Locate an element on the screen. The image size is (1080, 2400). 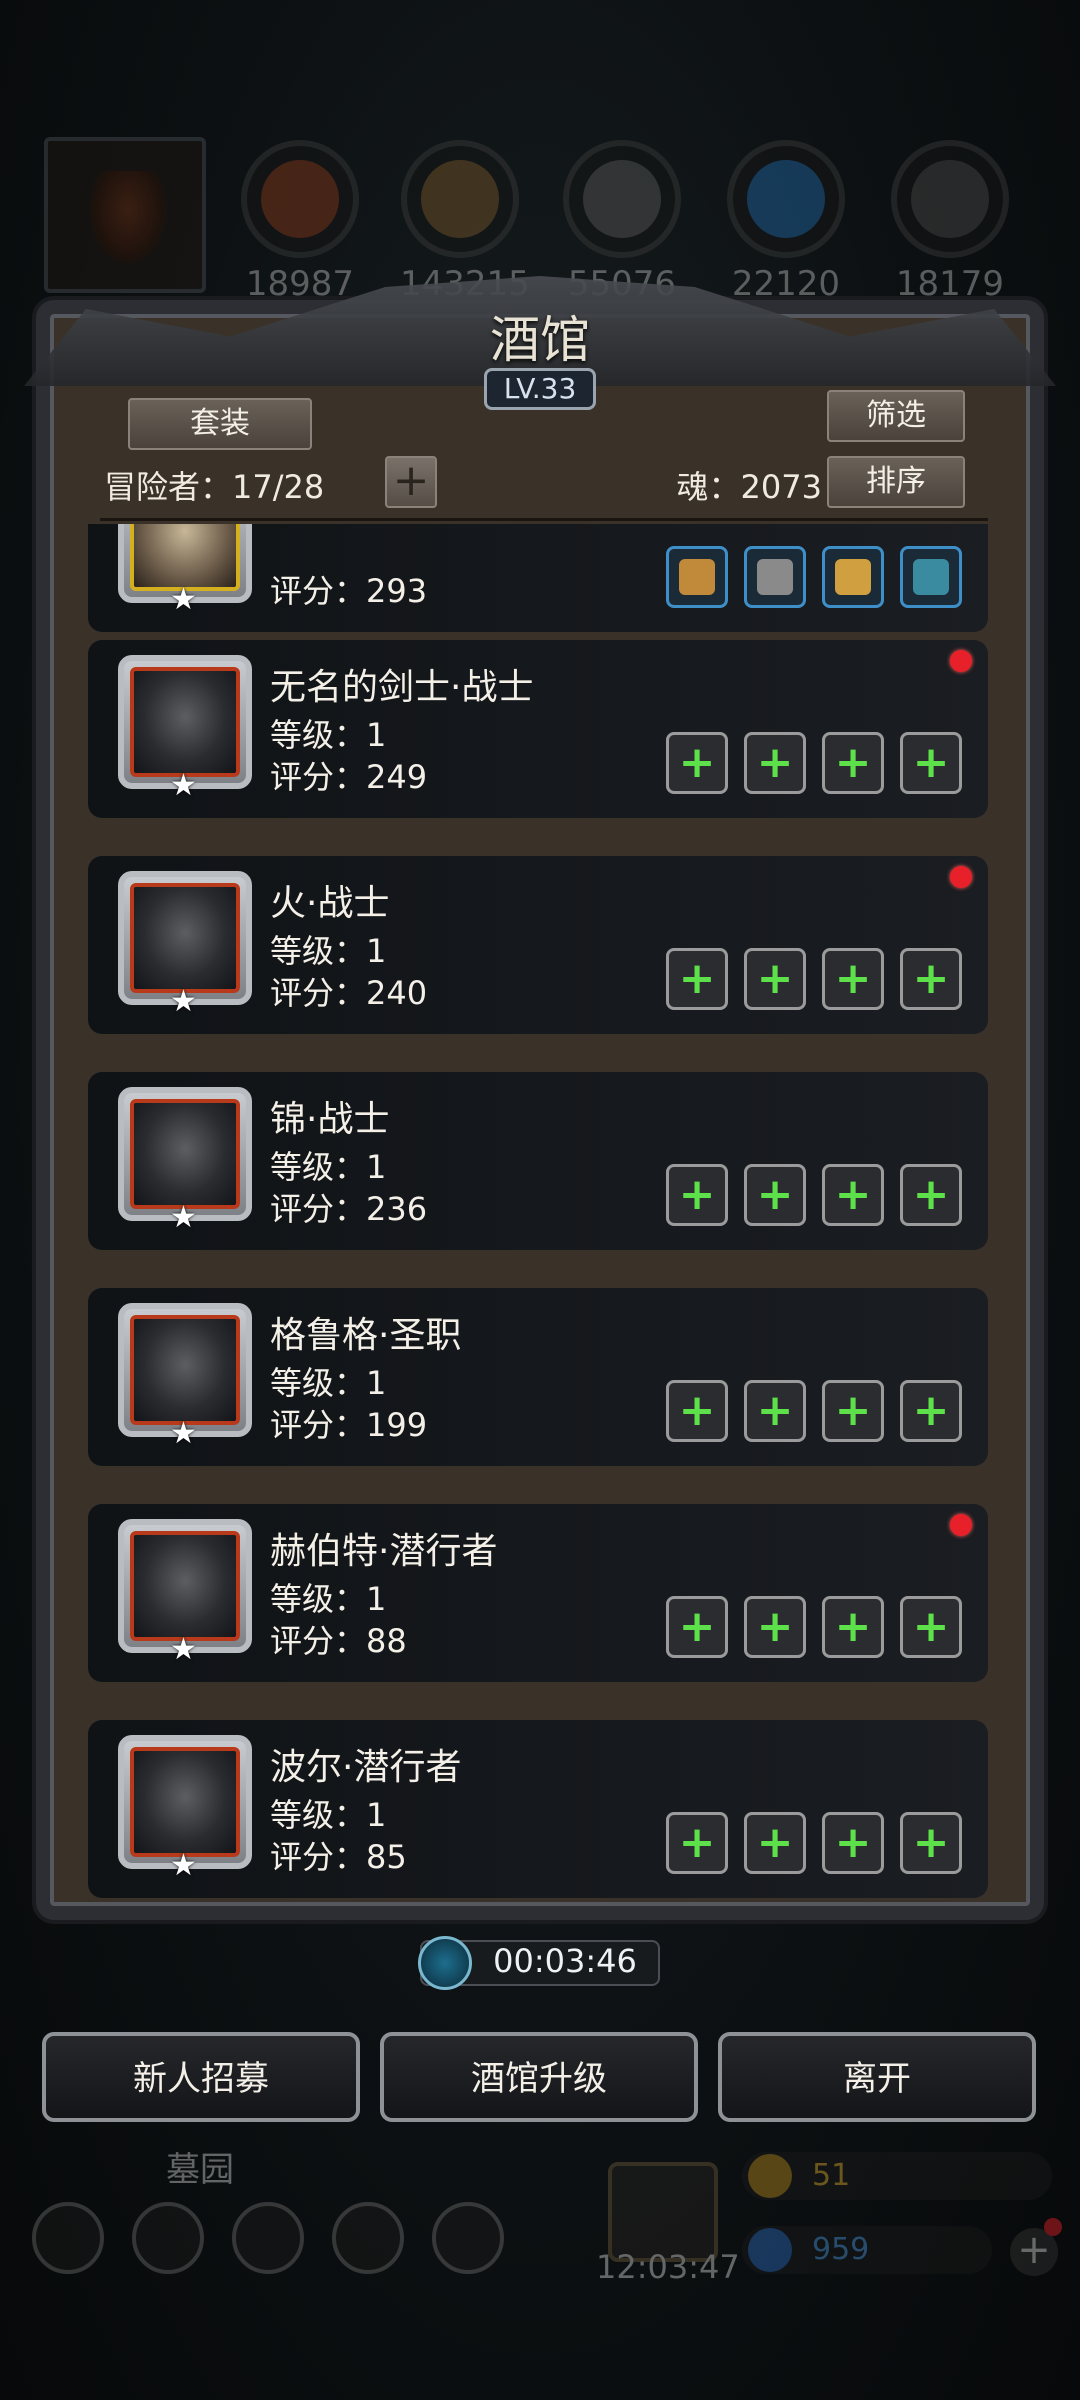
mail-icon is located at coordinates (368, 2238).